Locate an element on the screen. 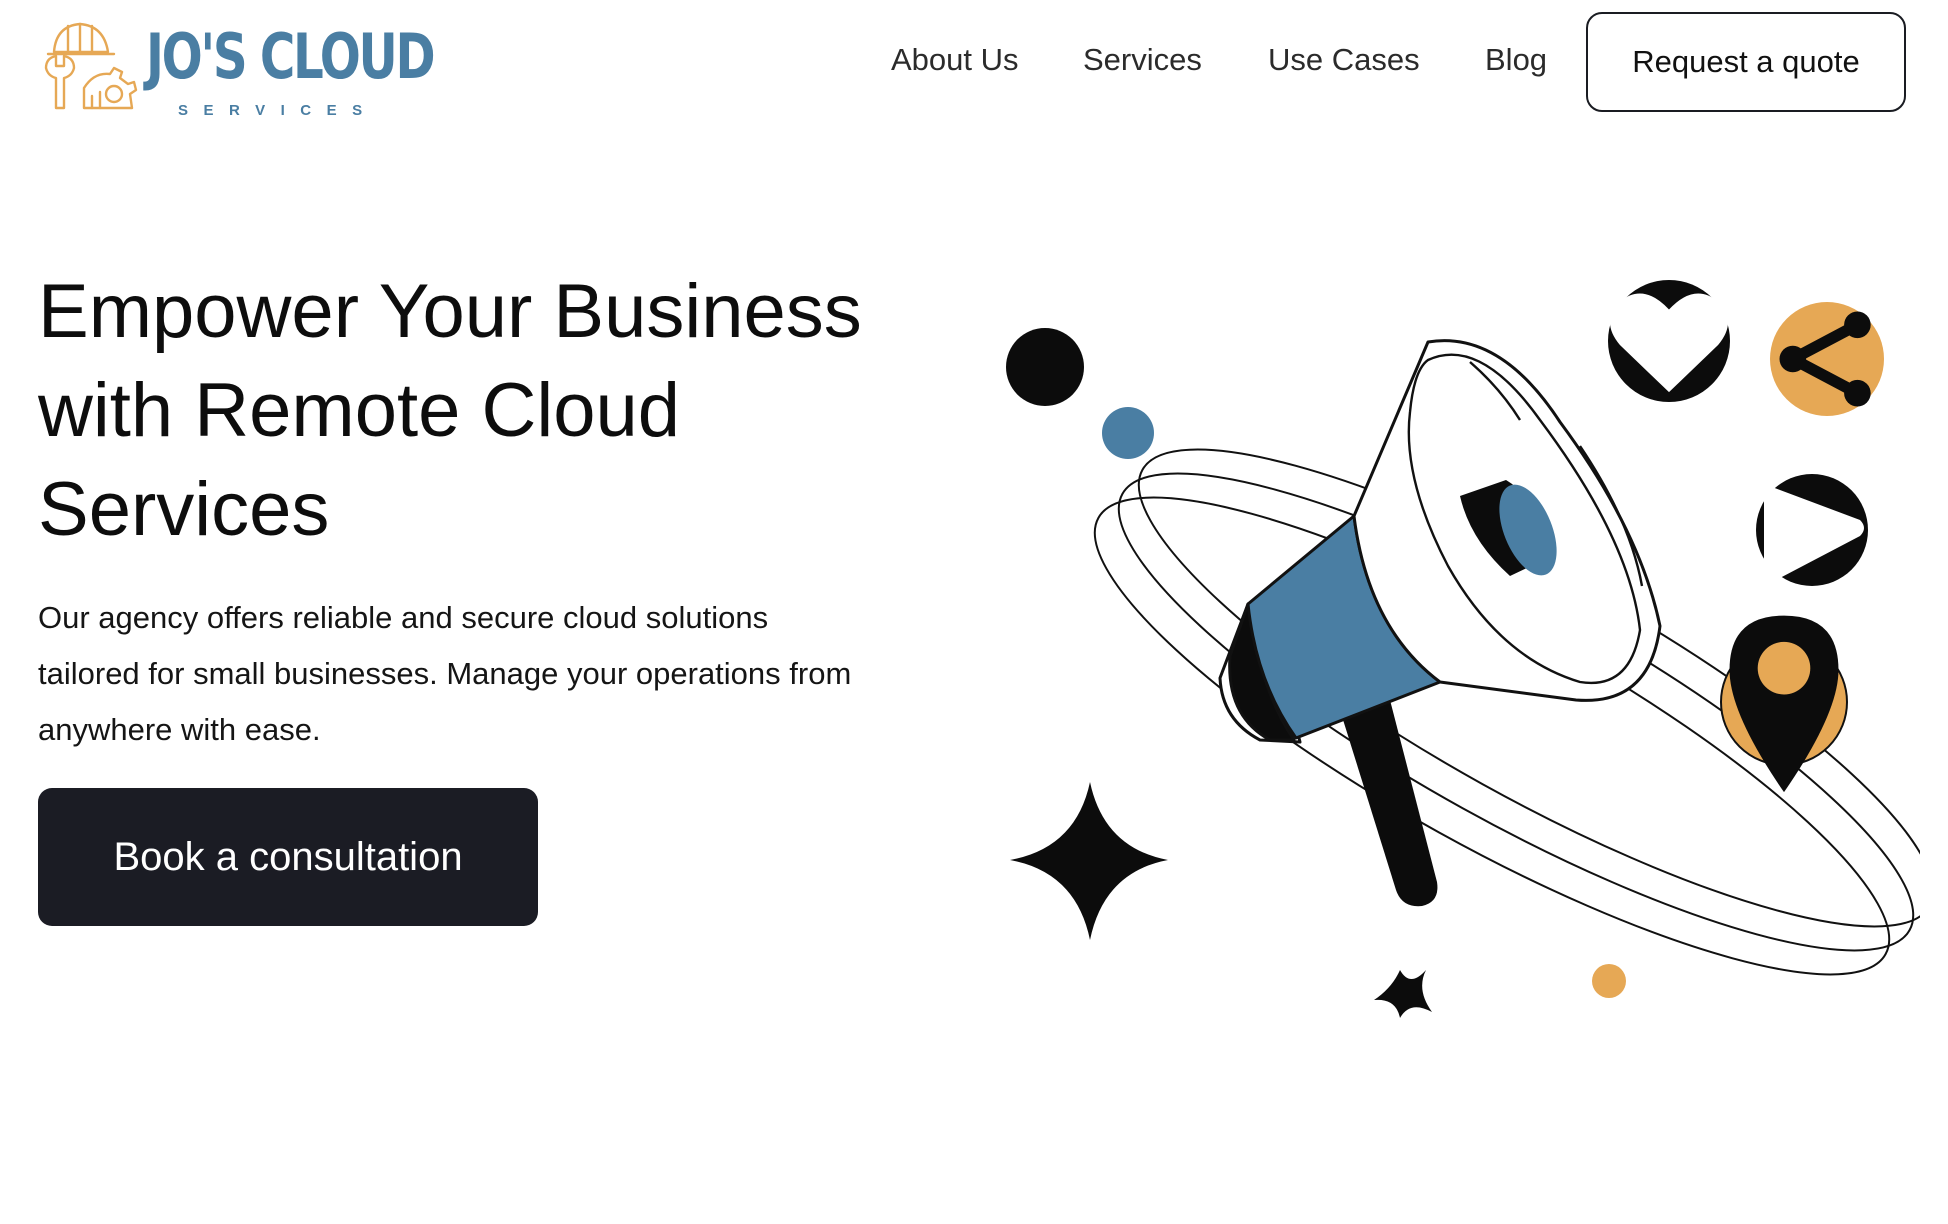  heart-icon-badge is located at coordinates (1669, 341).